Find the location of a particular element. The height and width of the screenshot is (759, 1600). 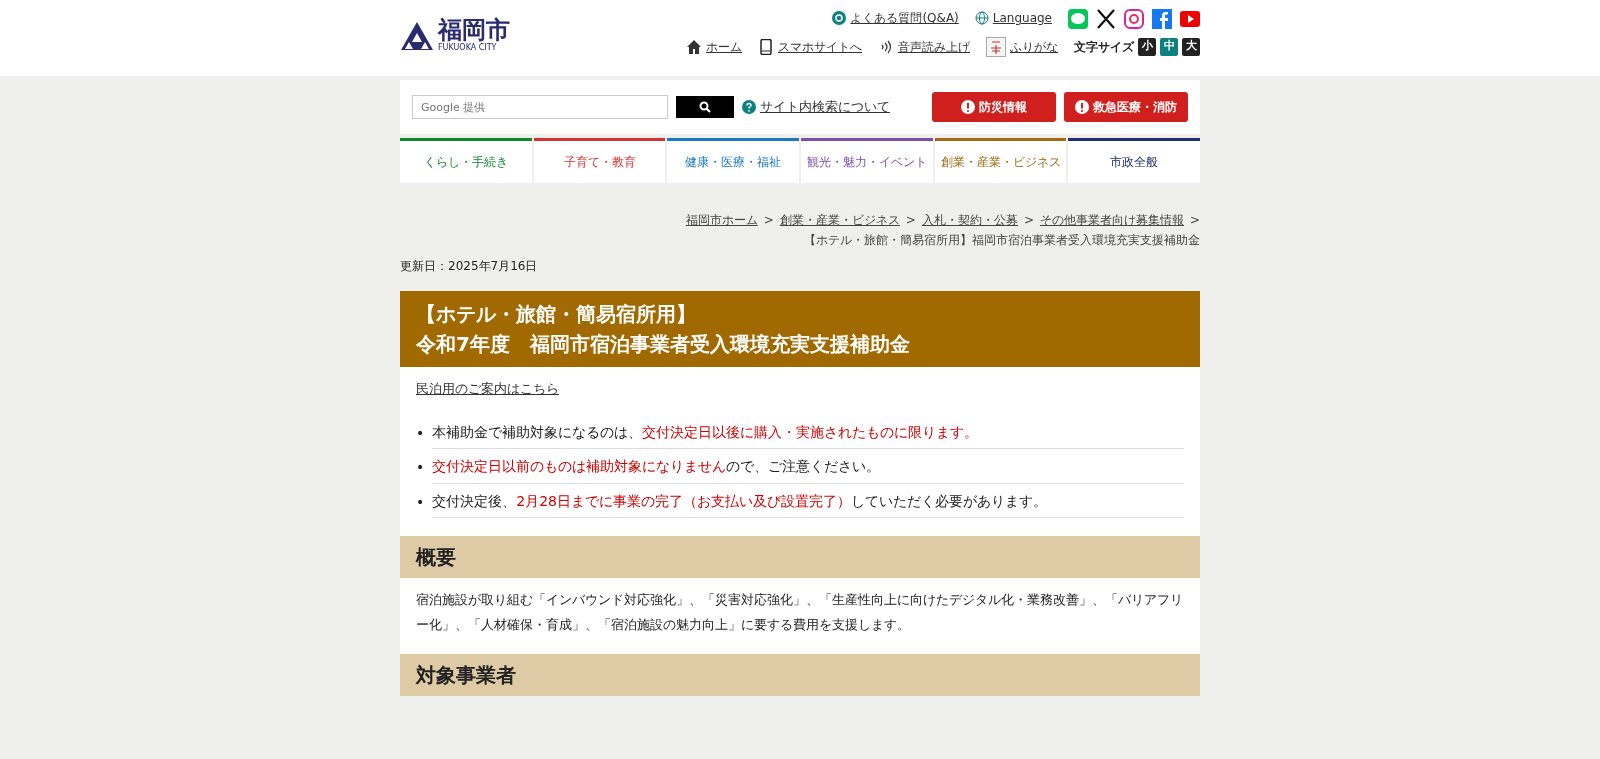

logo-subtitle: FUKUOKA CITY is located at coordinates (467, 49).